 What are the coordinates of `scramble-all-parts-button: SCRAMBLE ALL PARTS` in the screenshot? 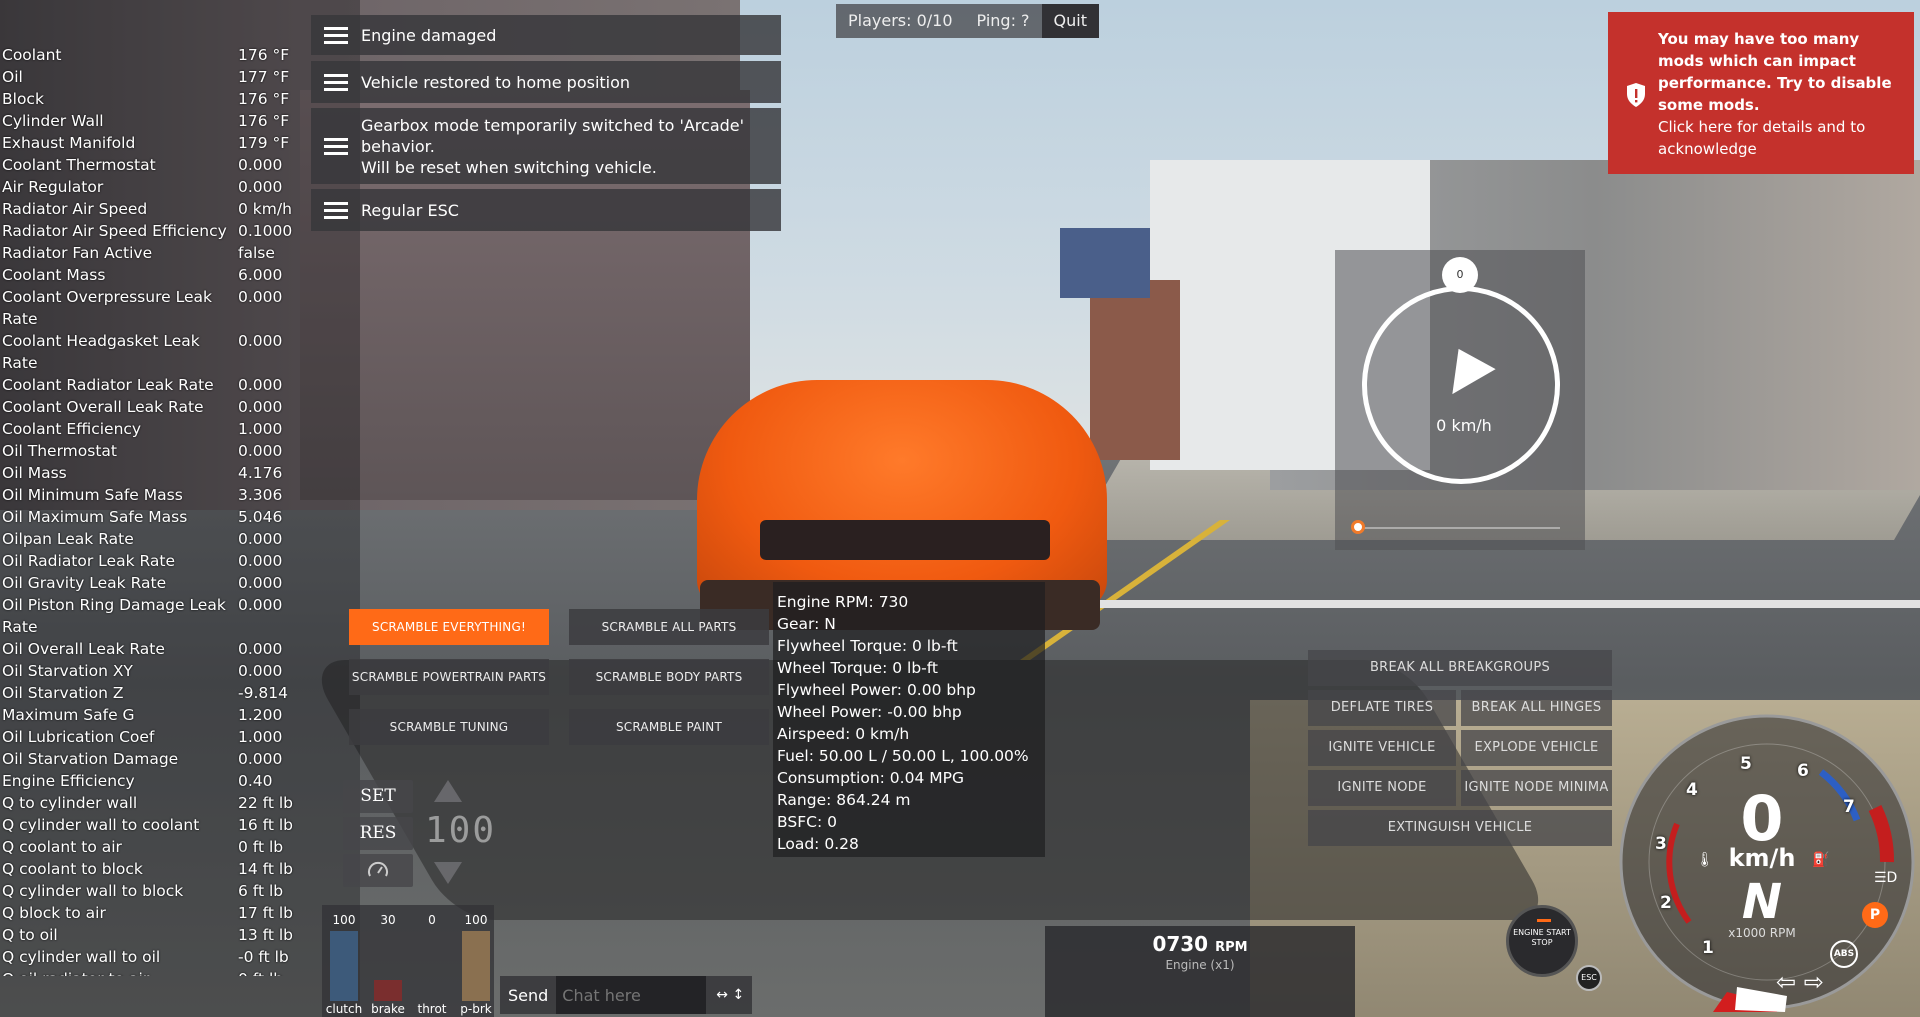 It's located at (669, 627).